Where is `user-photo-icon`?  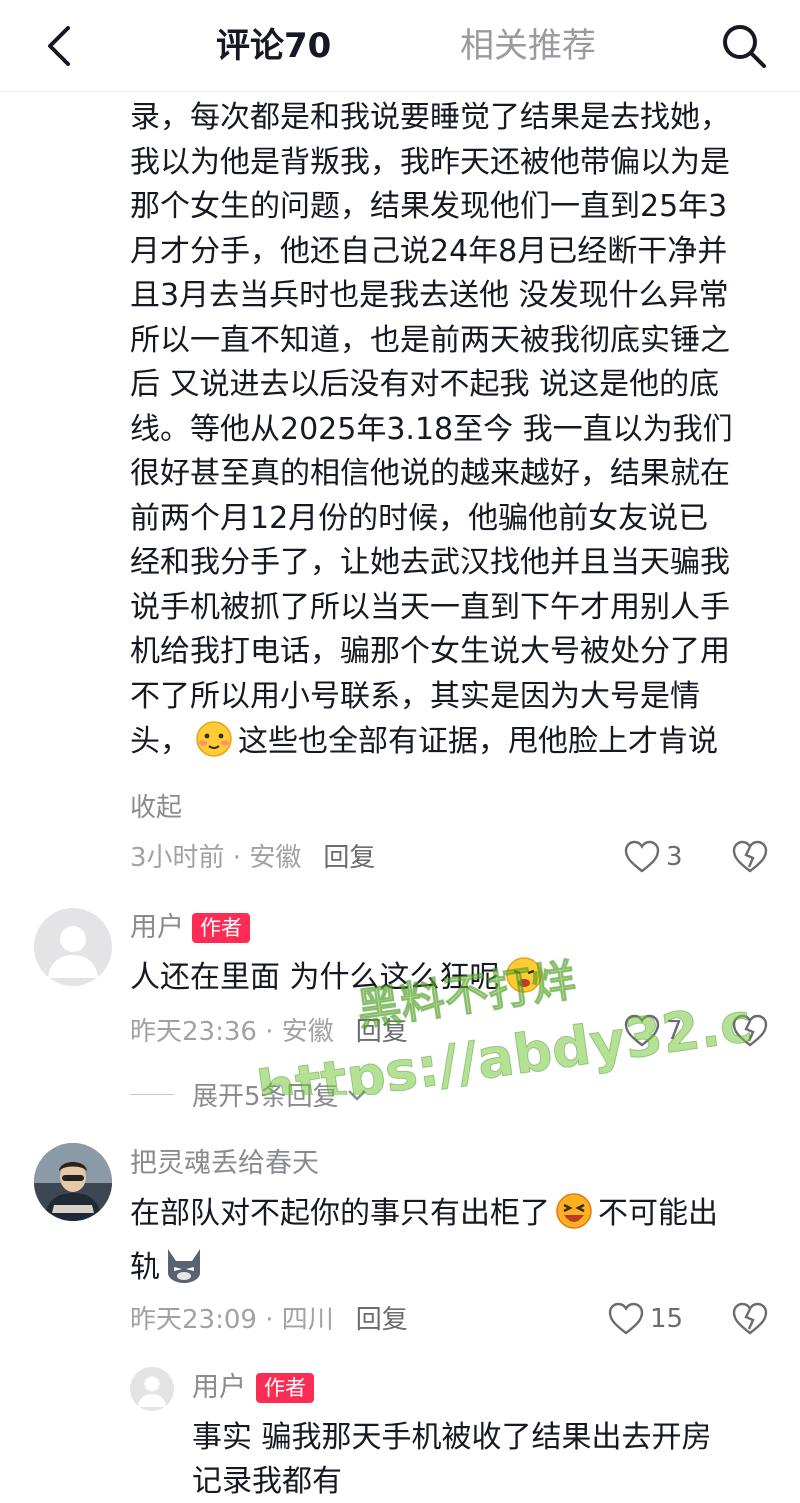
user-photo-icon is located at coordinates (73, 1182).